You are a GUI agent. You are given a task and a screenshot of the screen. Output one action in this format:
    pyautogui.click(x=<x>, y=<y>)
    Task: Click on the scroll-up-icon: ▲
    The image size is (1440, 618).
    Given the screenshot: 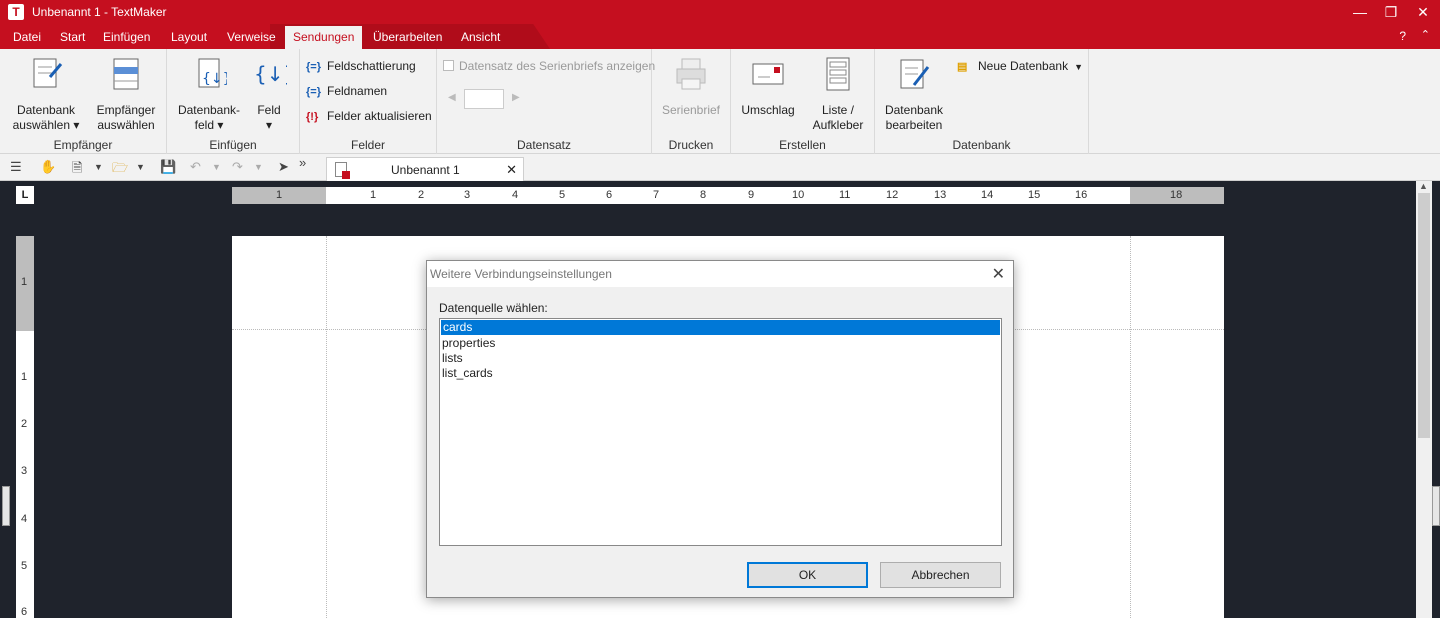 What is the action you would take?
    pyautogui.click(x=1423, y=186)
    